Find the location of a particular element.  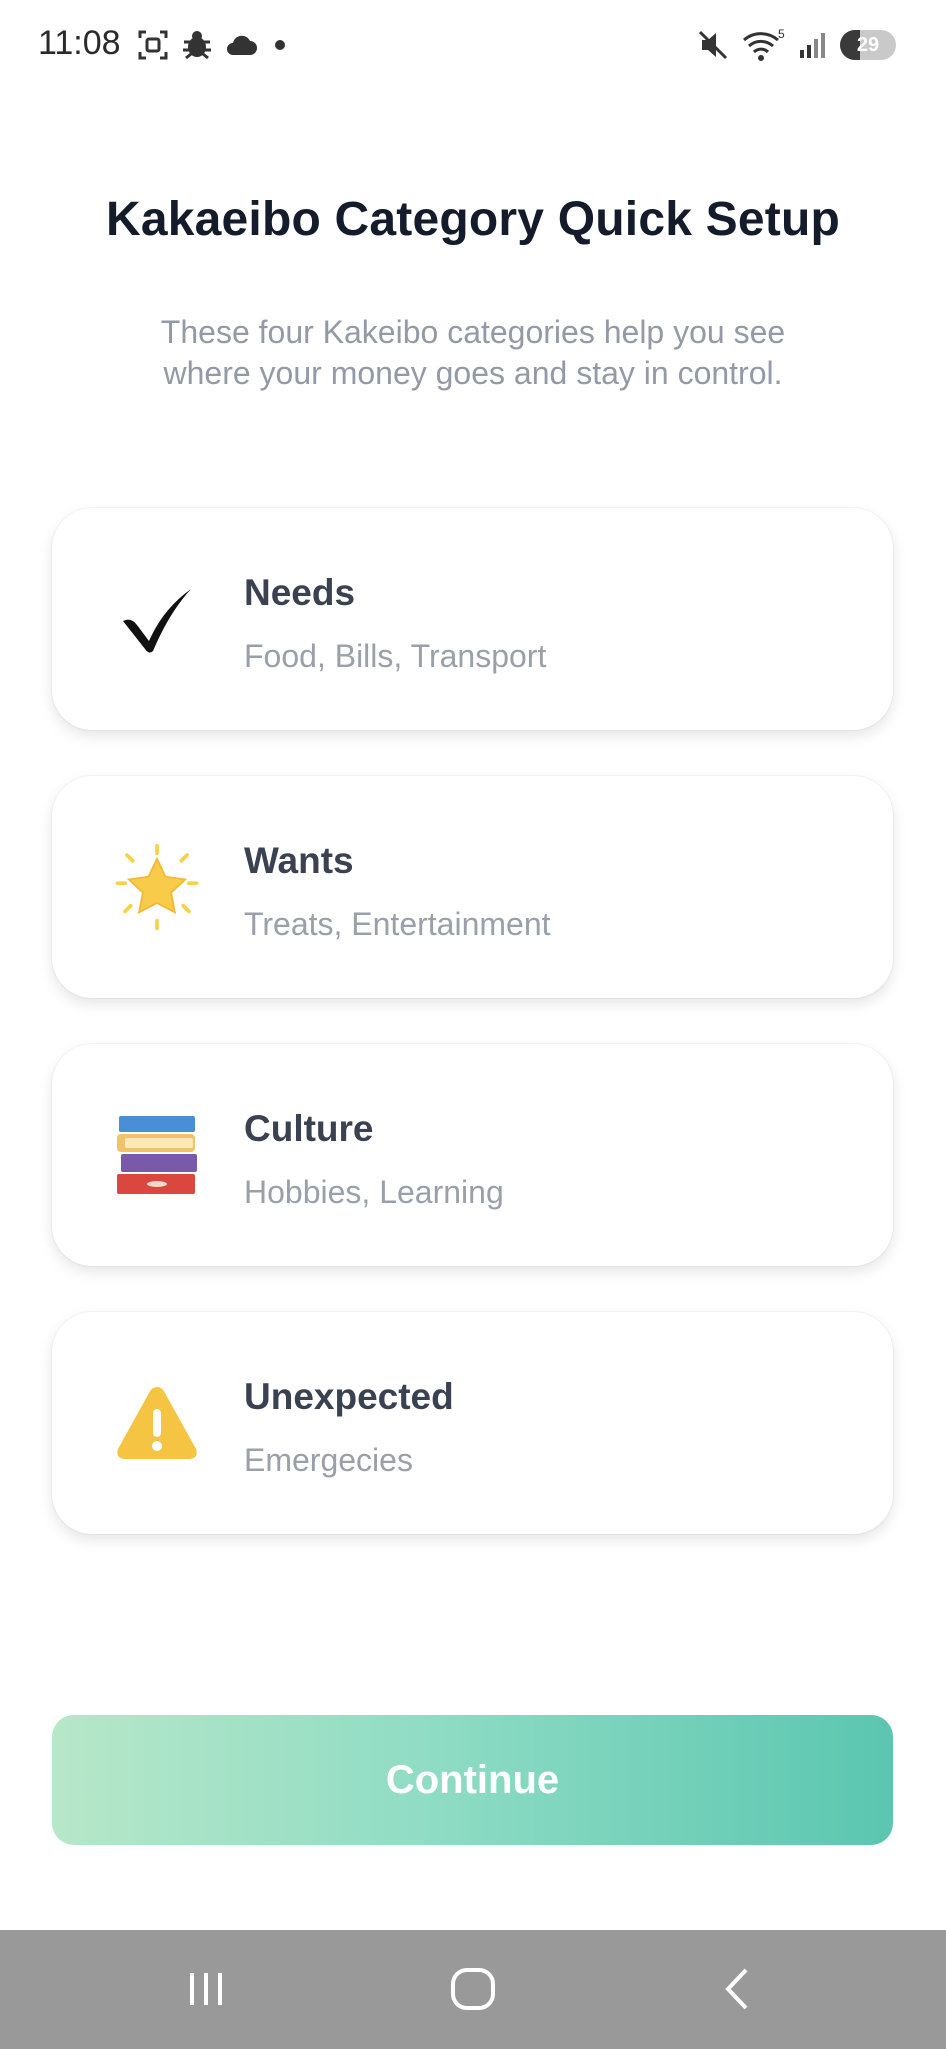

recent-apps-icon is located at coordinates (206, 1989).